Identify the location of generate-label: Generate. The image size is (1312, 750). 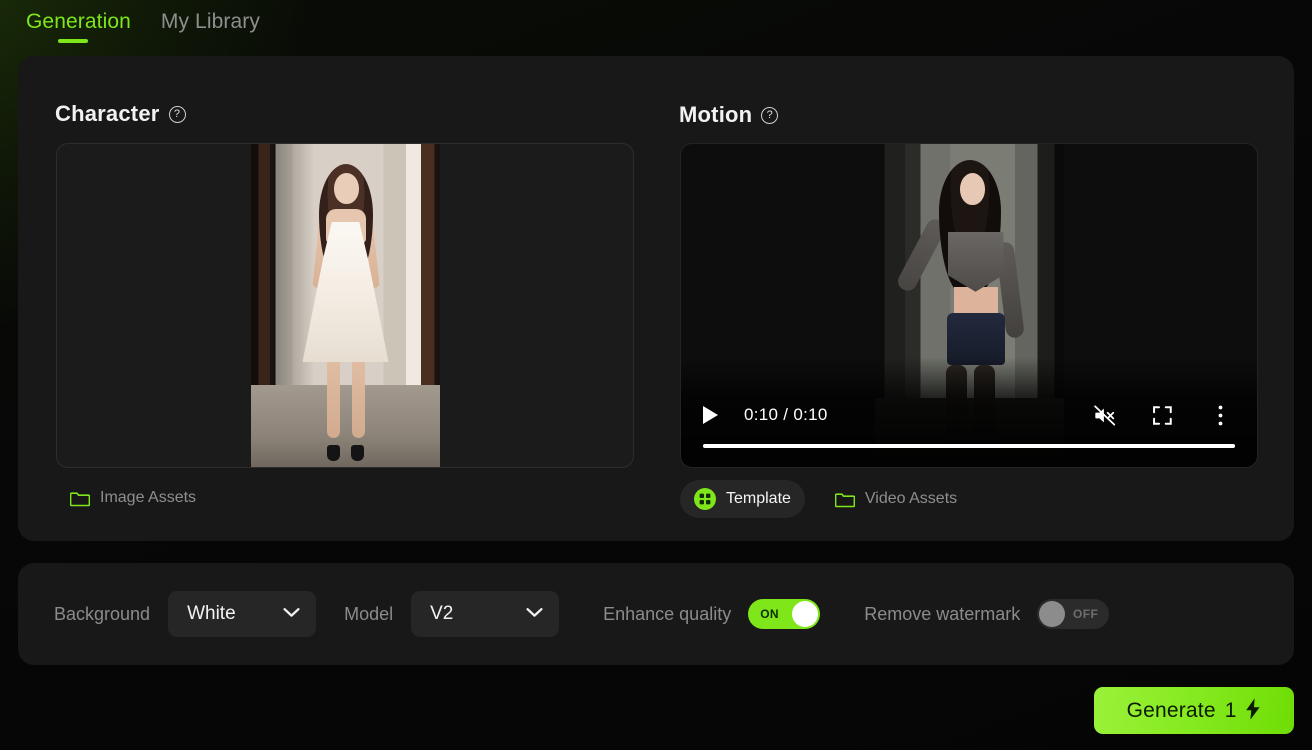
(1171, 710).